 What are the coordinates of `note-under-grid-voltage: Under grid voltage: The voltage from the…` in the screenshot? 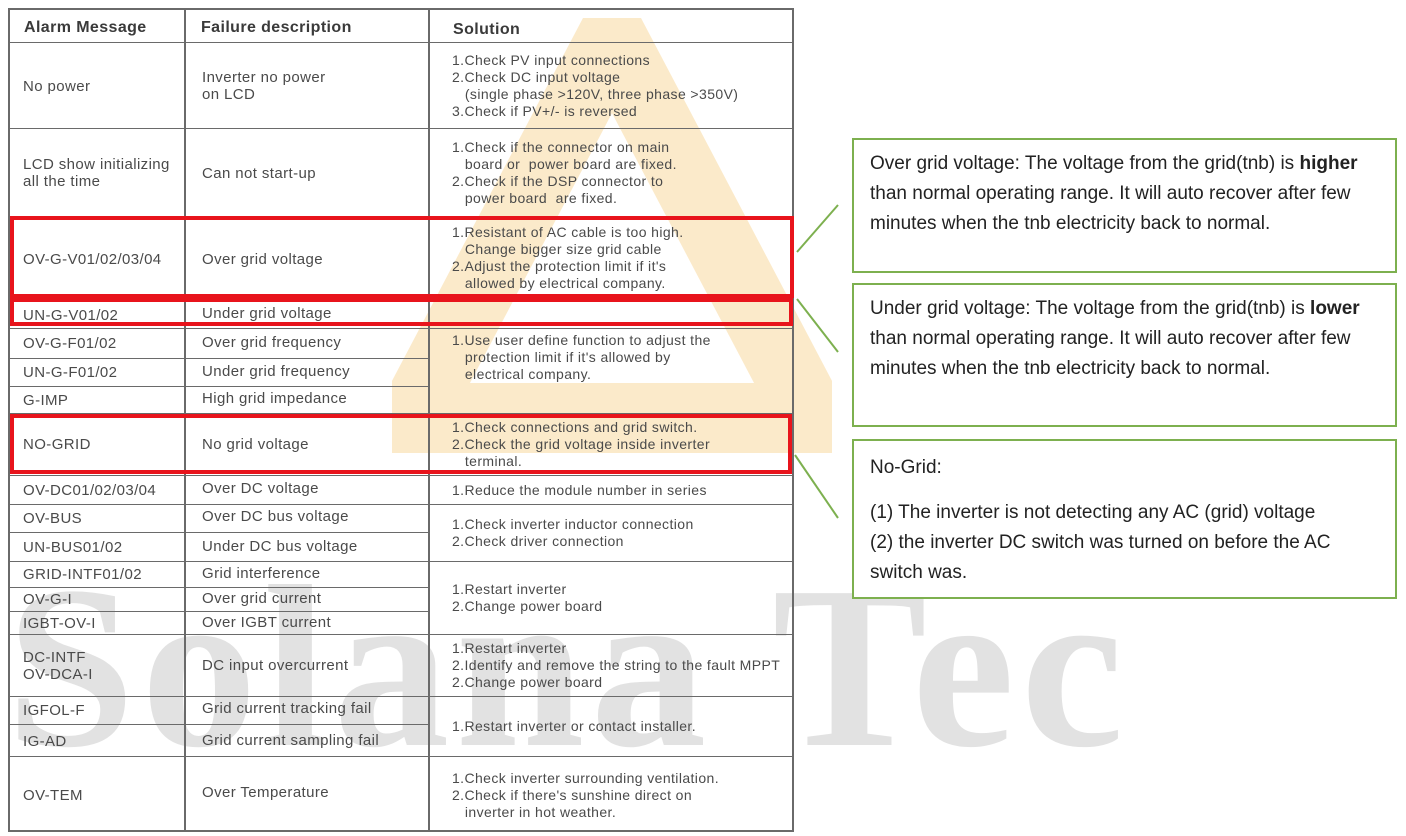 It's located at (1124, 355).